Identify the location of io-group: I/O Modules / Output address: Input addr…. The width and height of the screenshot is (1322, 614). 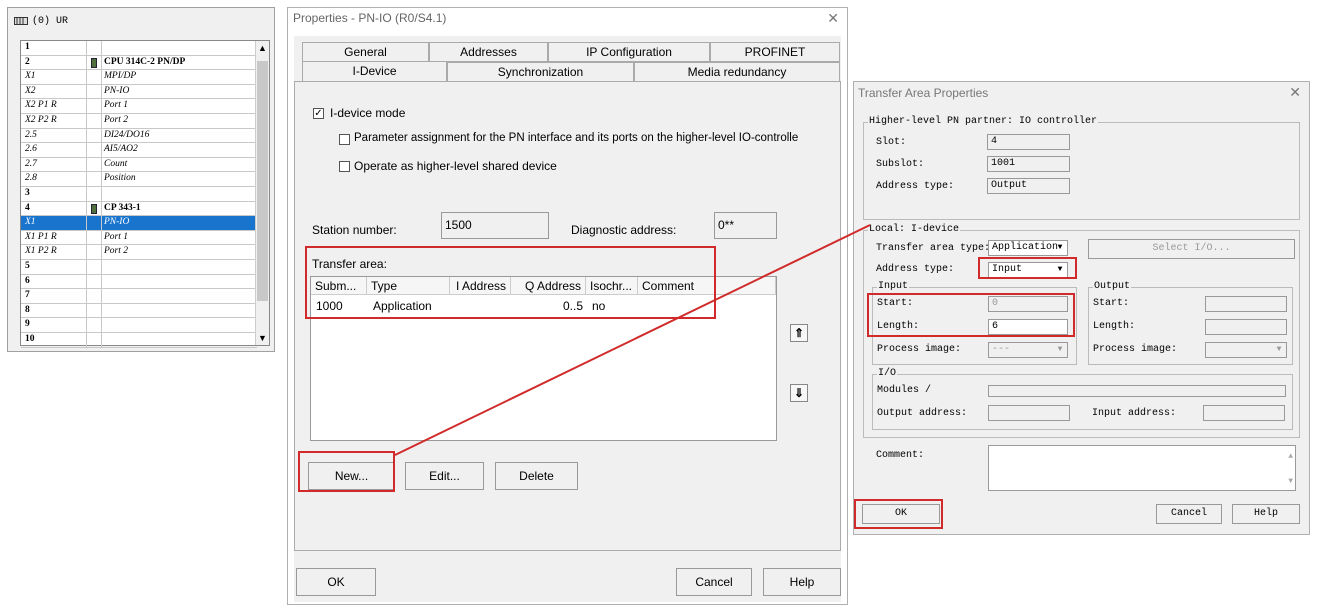
(1082, 399).